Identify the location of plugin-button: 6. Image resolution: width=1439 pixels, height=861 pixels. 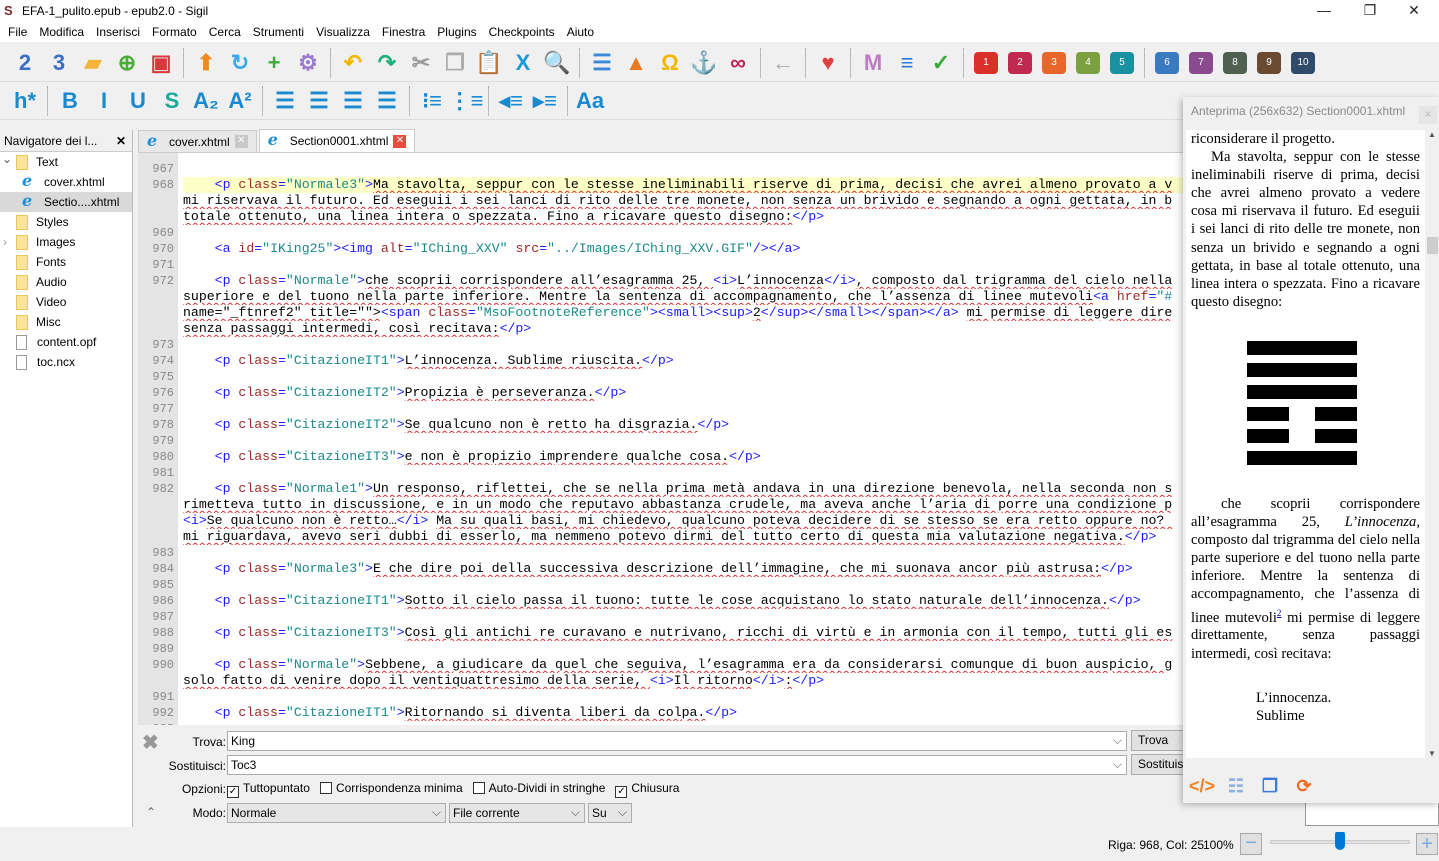
(1167, 63).